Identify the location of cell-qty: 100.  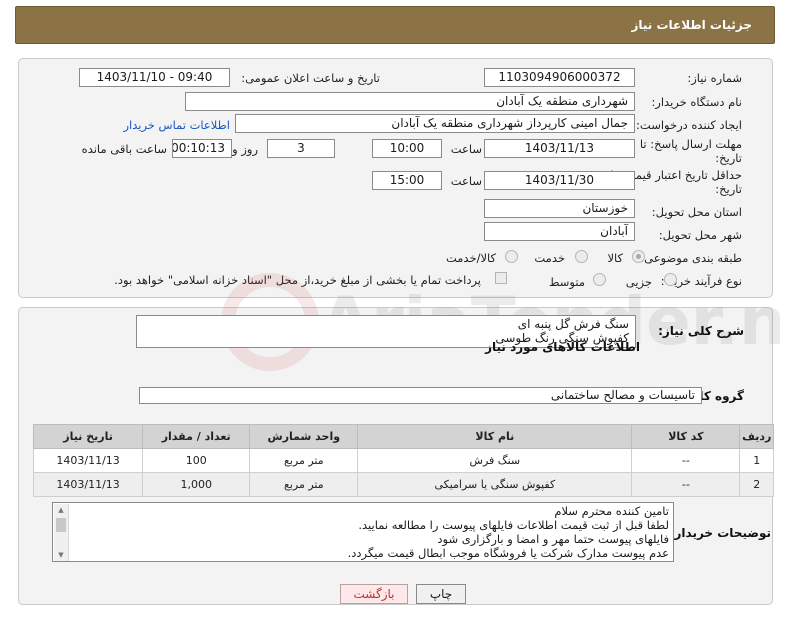
(196, 460).